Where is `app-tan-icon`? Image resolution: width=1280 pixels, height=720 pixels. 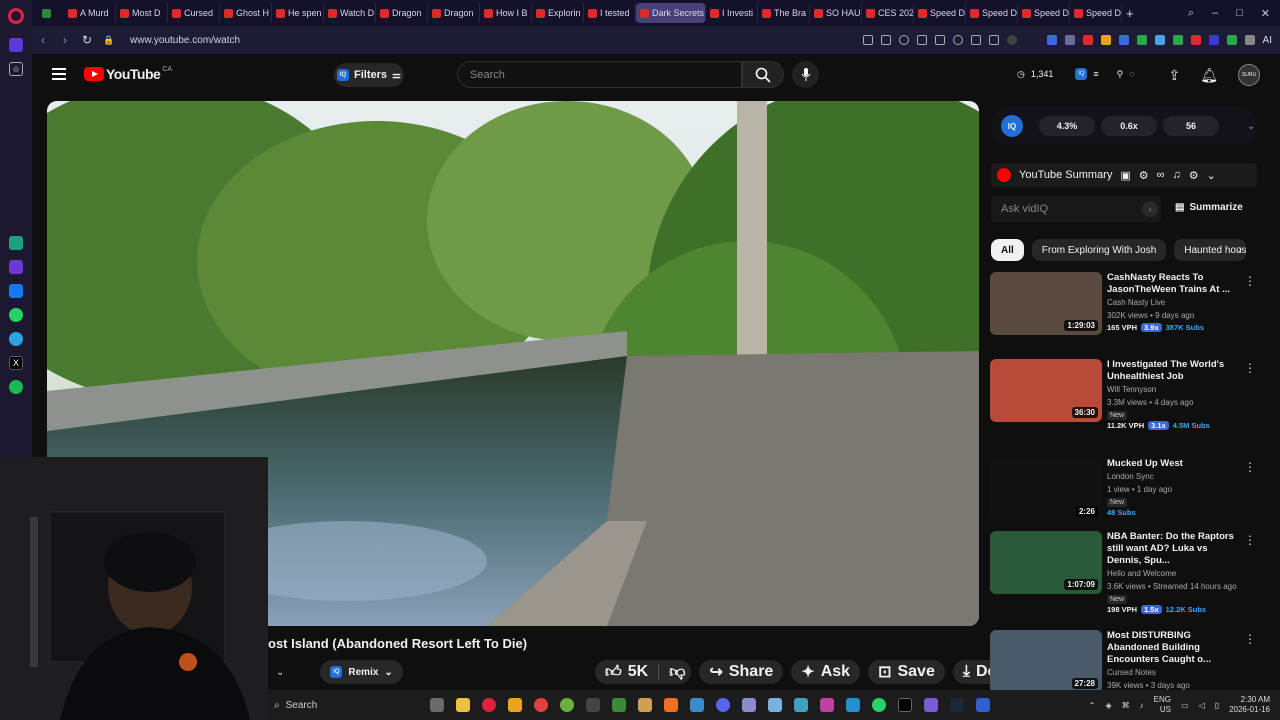 app-tan-icon is located at coordinates (645, 705).